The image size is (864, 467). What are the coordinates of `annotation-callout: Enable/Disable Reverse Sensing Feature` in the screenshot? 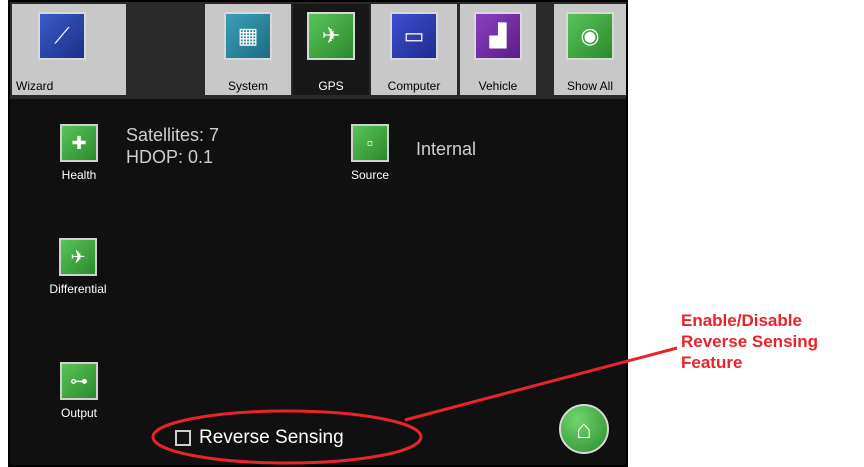 It's located at (749, 341).